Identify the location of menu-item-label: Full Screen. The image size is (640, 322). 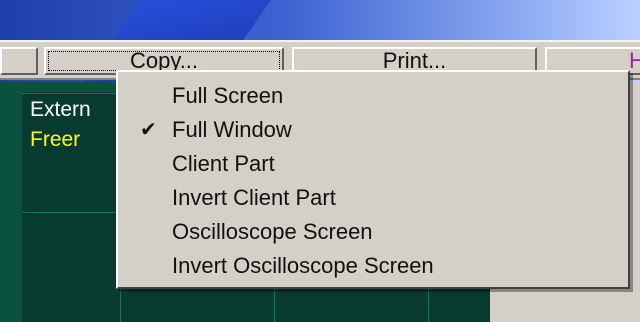
(228, 95).